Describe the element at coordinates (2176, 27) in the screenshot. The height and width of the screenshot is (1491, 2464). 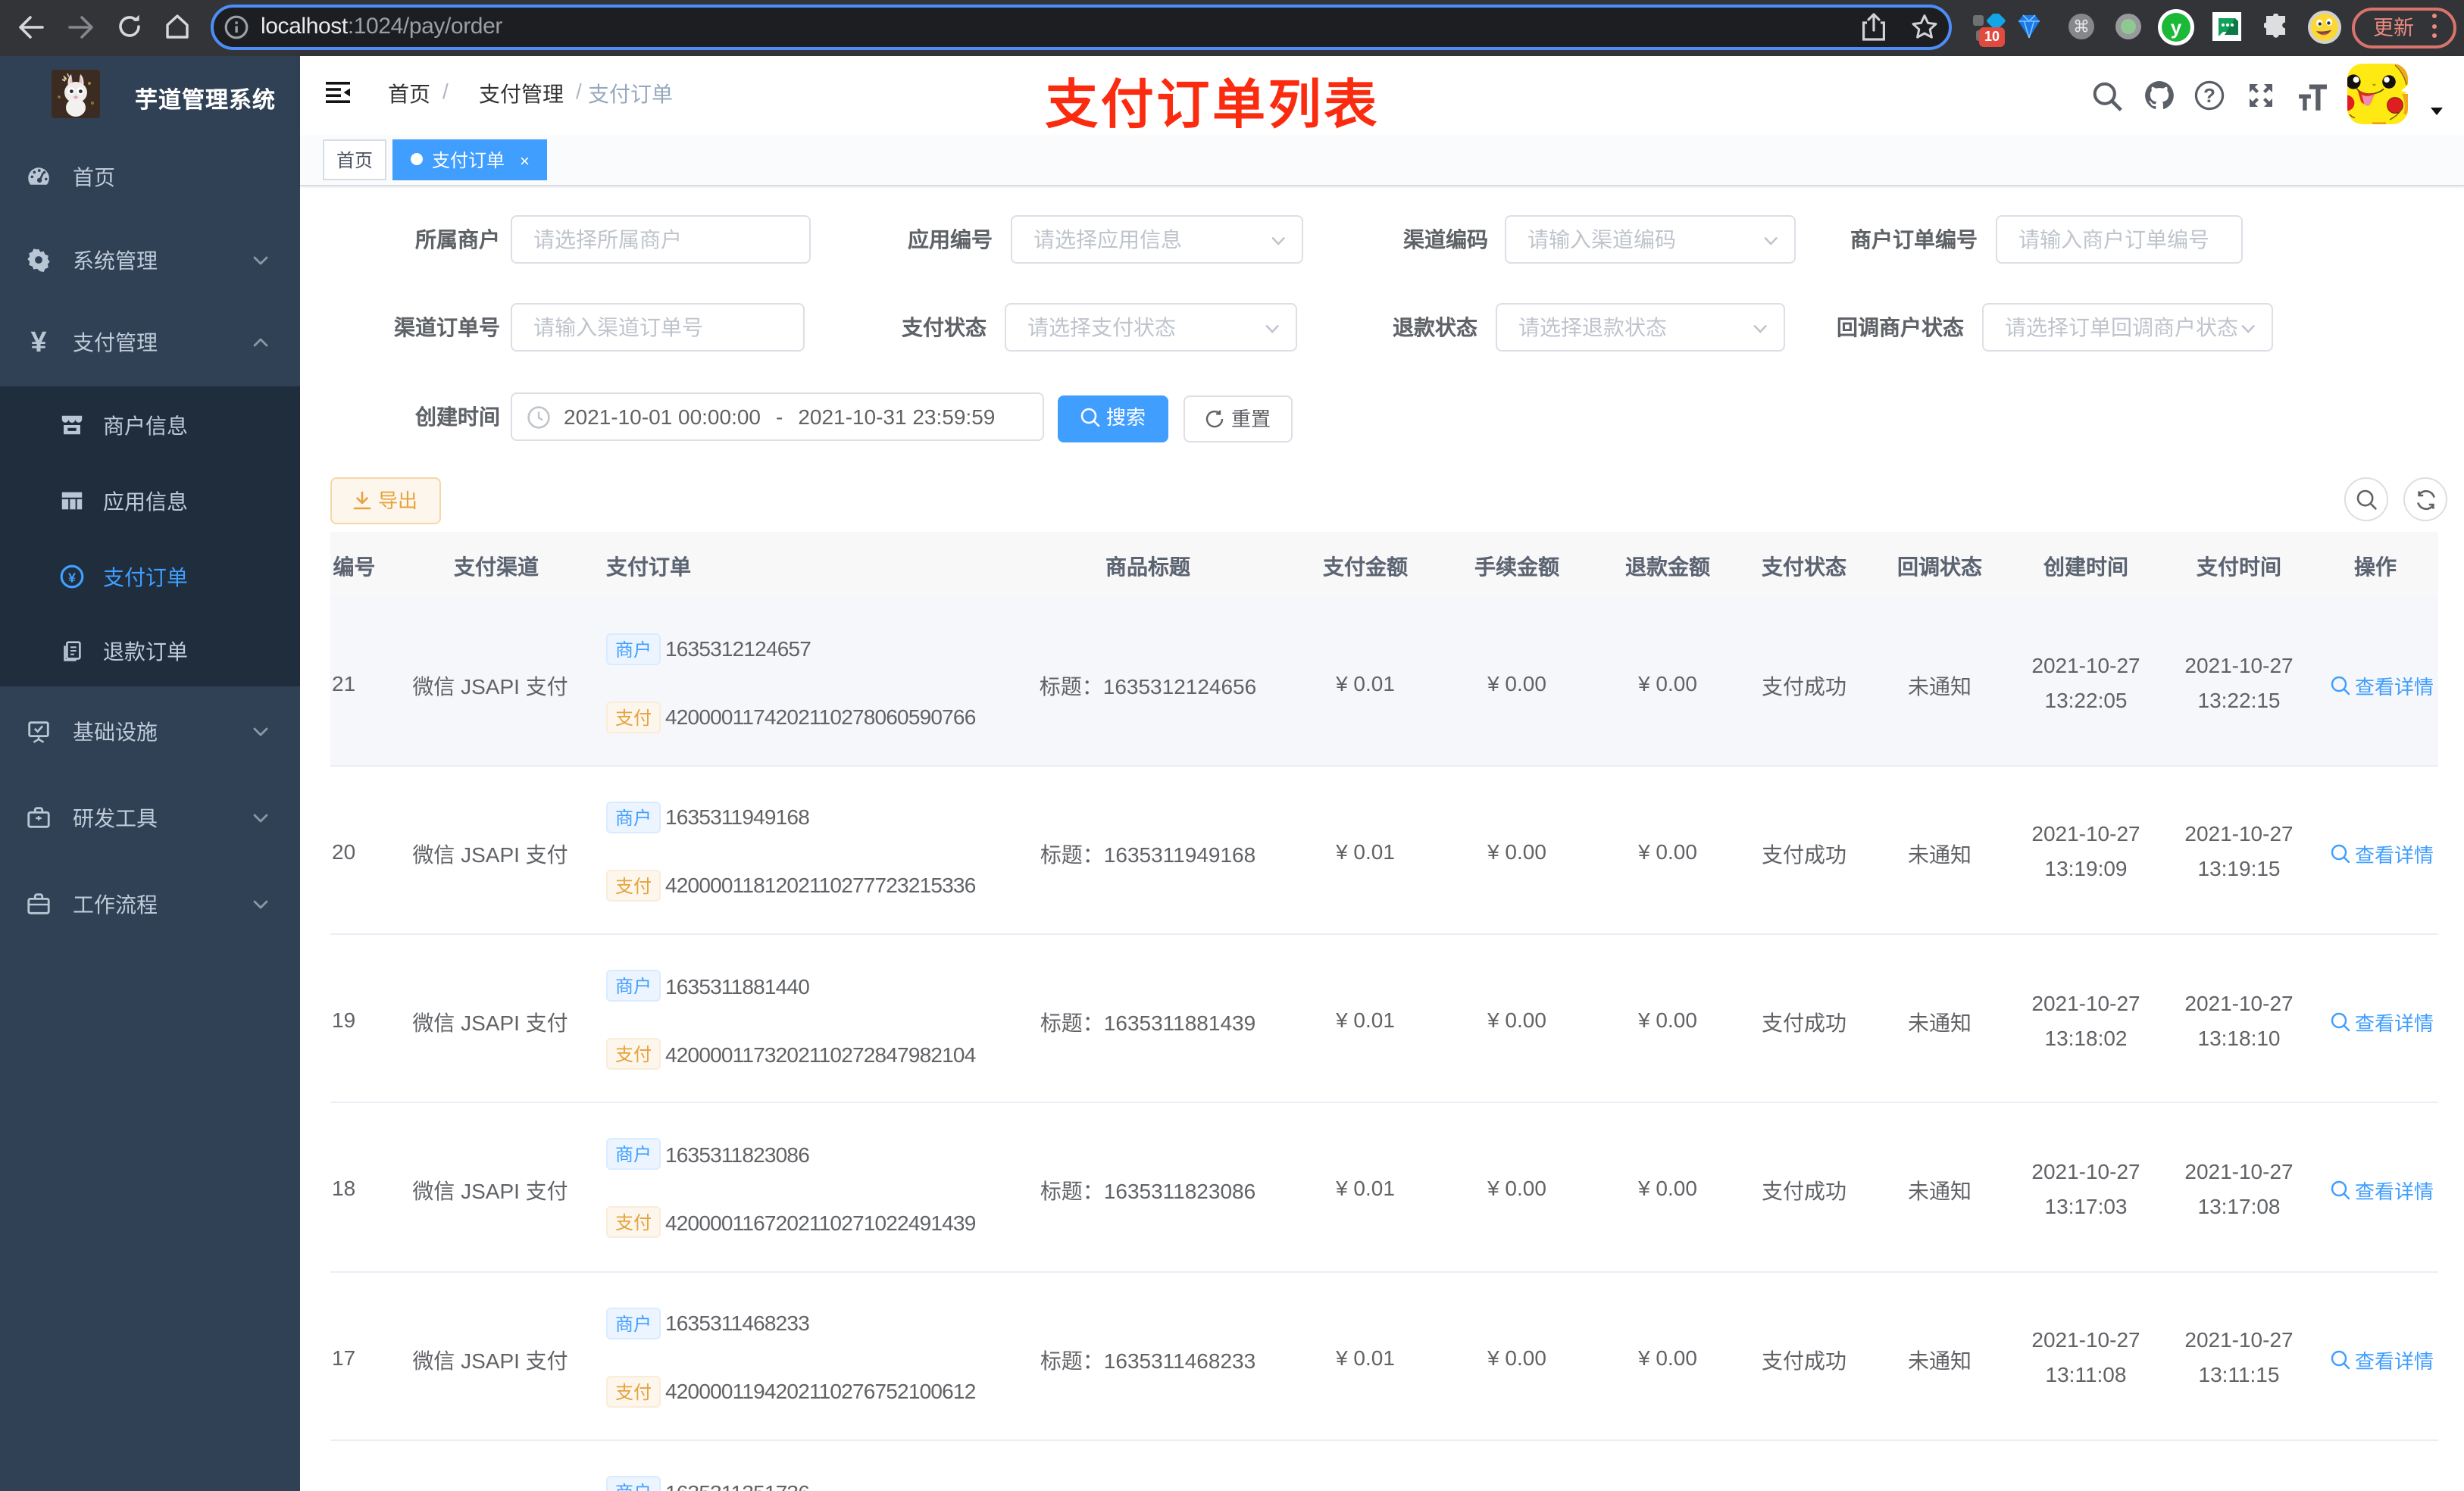
I see `svg-text: y` at that location.